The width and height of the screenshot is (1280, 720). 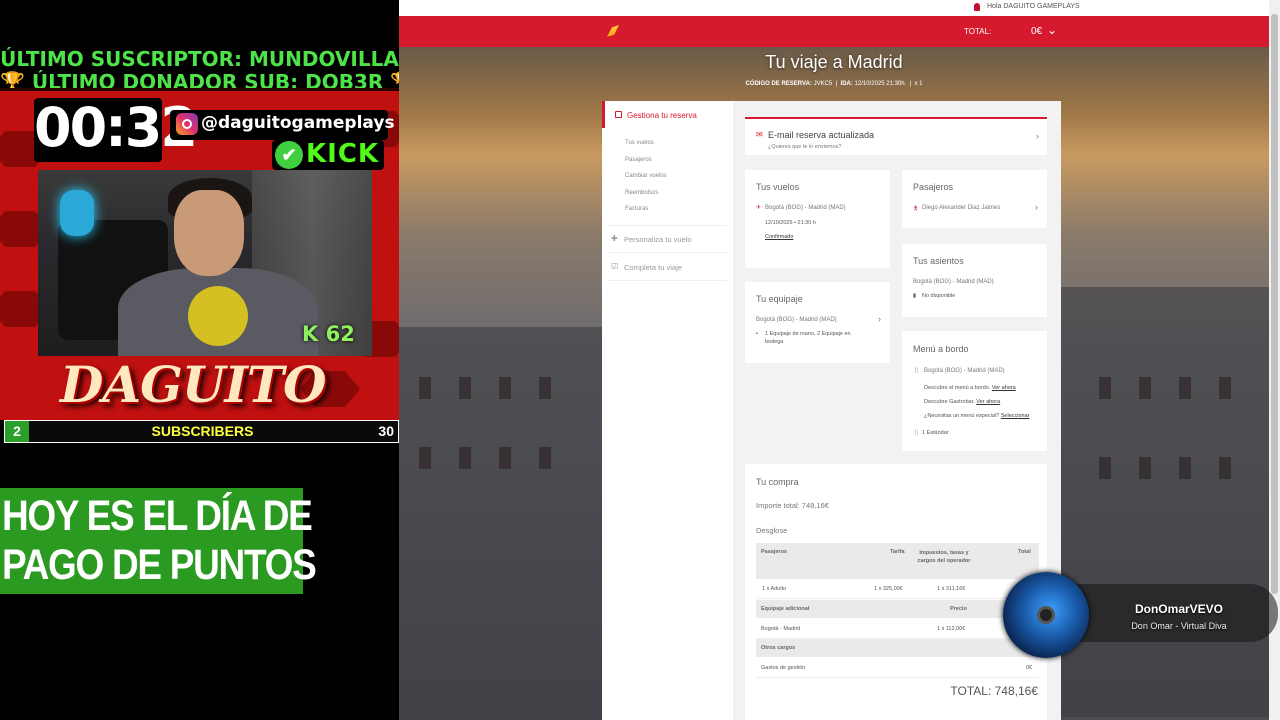 What do you see at coordinates (808, 334) in the screenshot?
I see `baggage-line1: 1 Equipaje de mano, 2 Equipaje en` at bounding box center [808, 334].